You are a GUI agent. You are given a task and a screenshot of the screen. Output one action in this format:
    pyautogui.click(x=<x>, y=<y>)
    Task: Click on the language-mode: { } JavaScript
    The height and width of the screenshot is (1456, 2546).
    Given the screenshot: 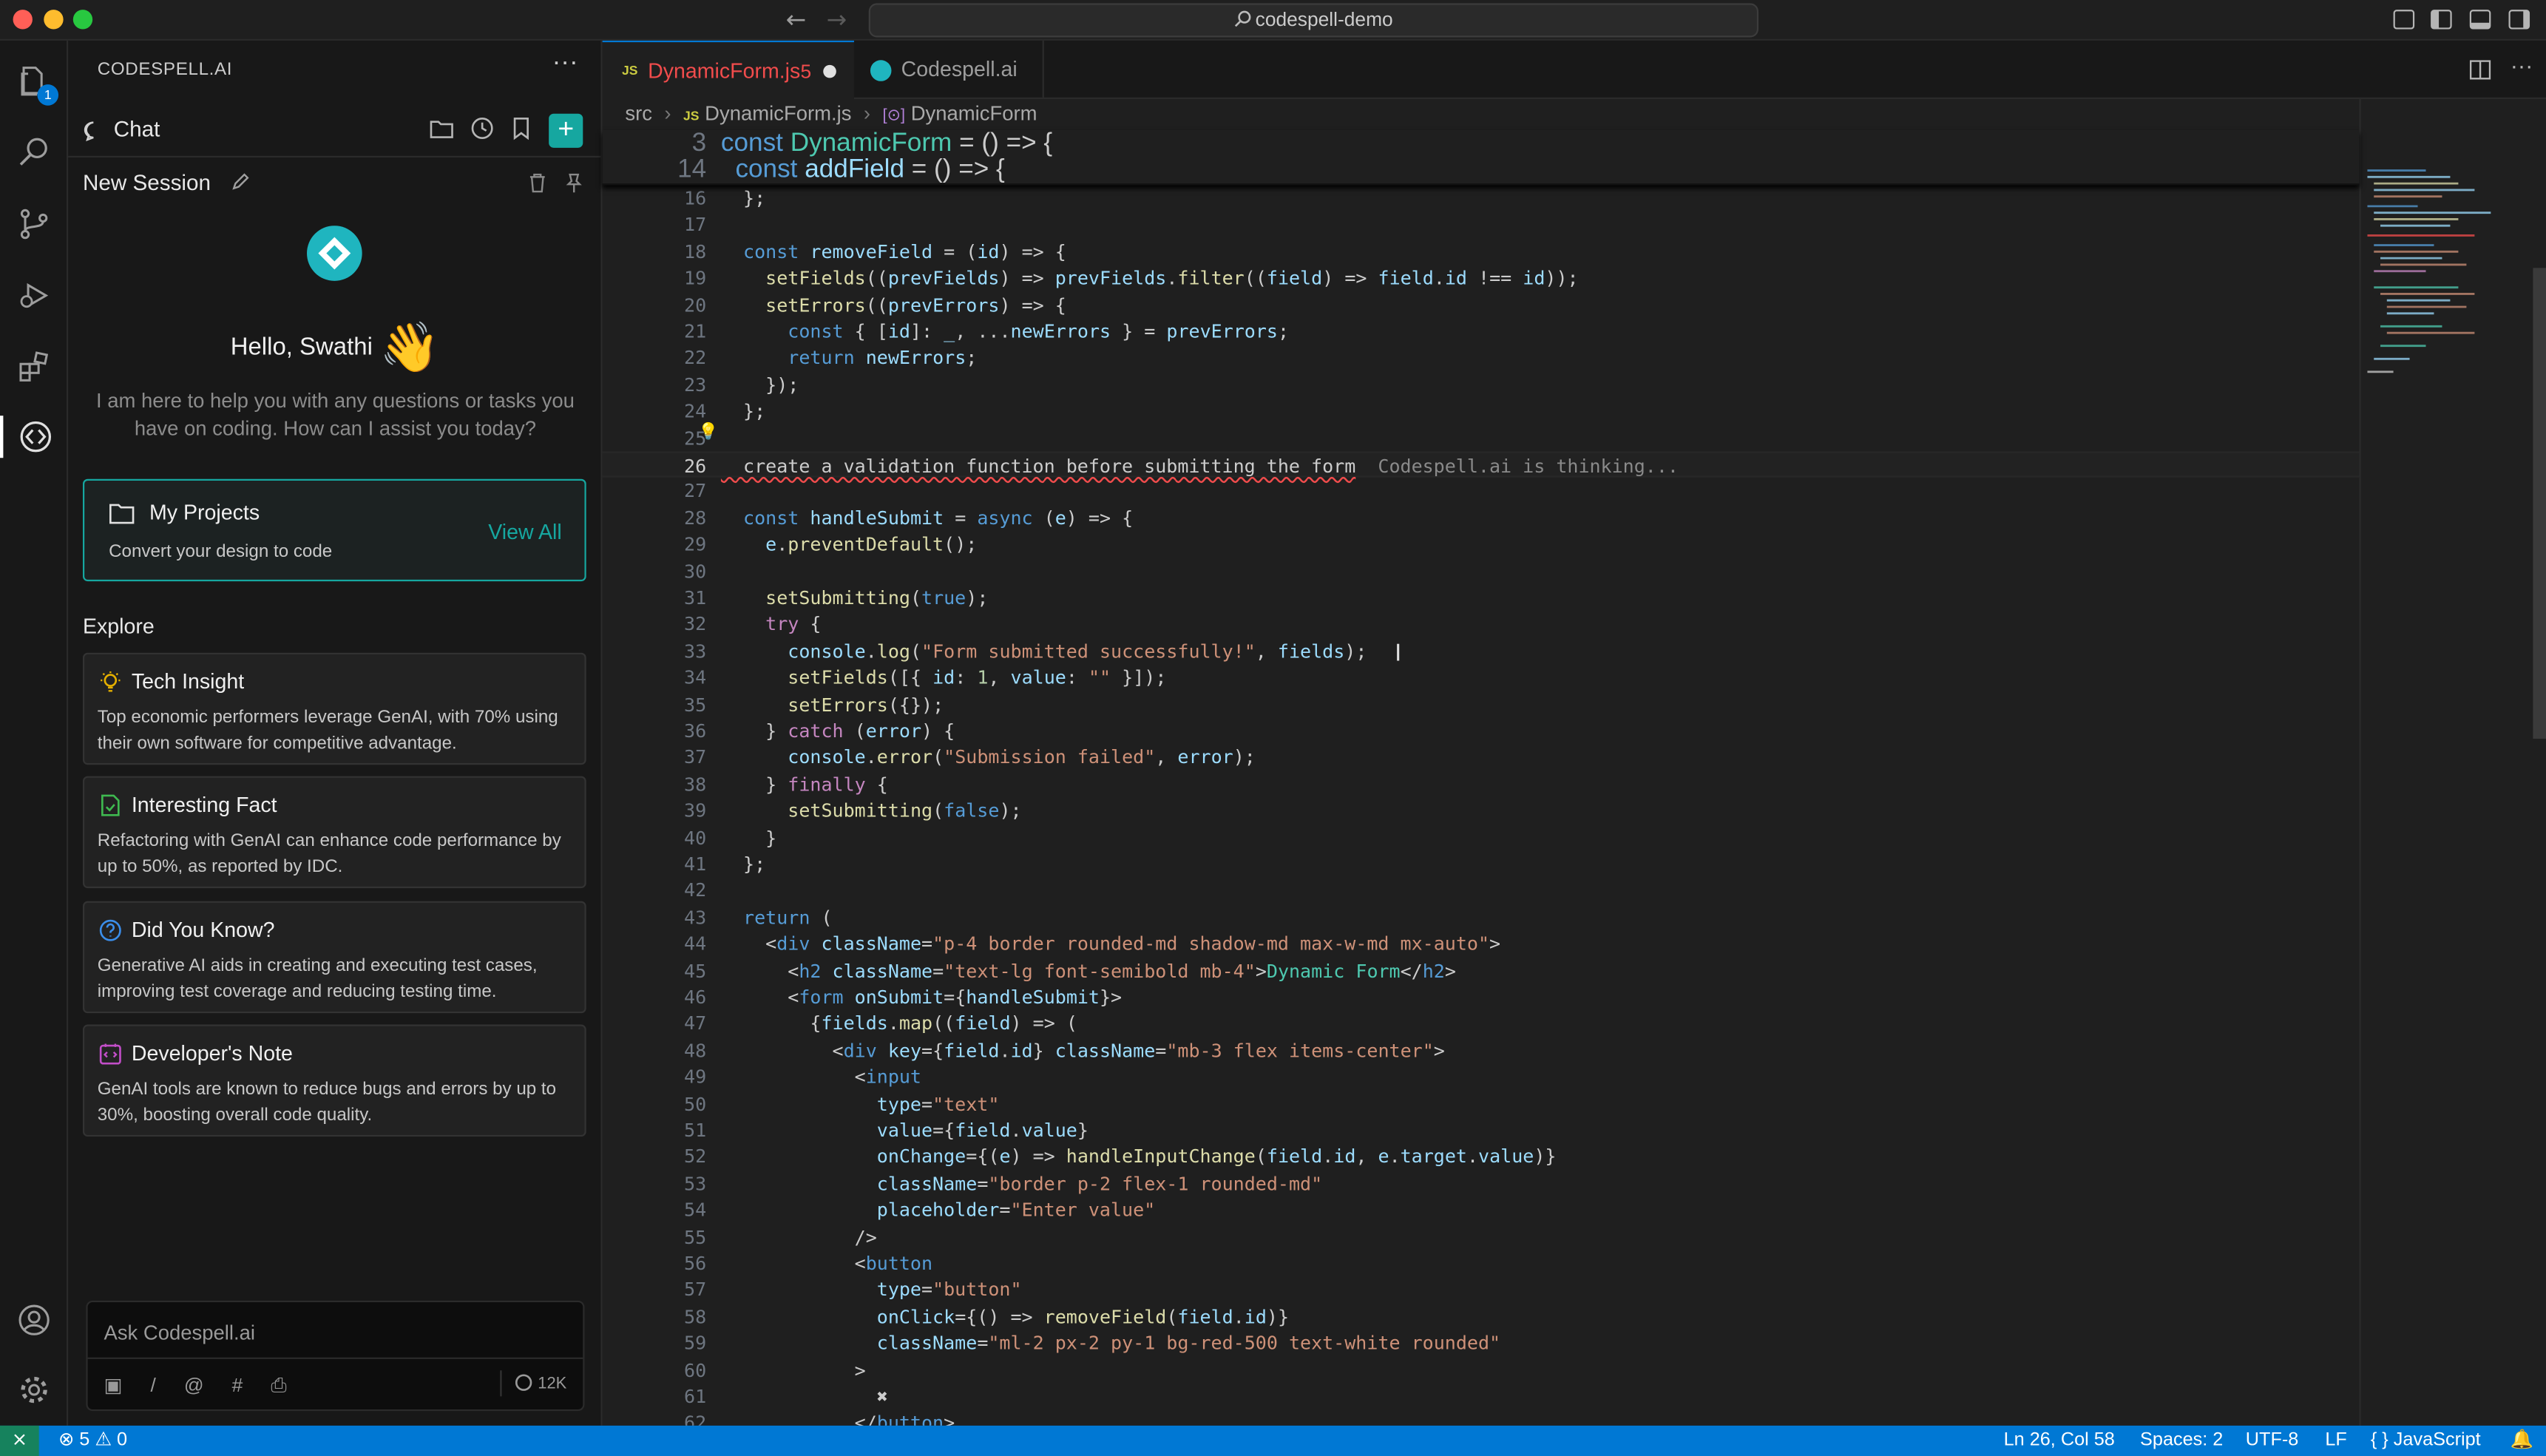 What is the action you would take?
    pyautogui.click(x=2426, y=1441)
    